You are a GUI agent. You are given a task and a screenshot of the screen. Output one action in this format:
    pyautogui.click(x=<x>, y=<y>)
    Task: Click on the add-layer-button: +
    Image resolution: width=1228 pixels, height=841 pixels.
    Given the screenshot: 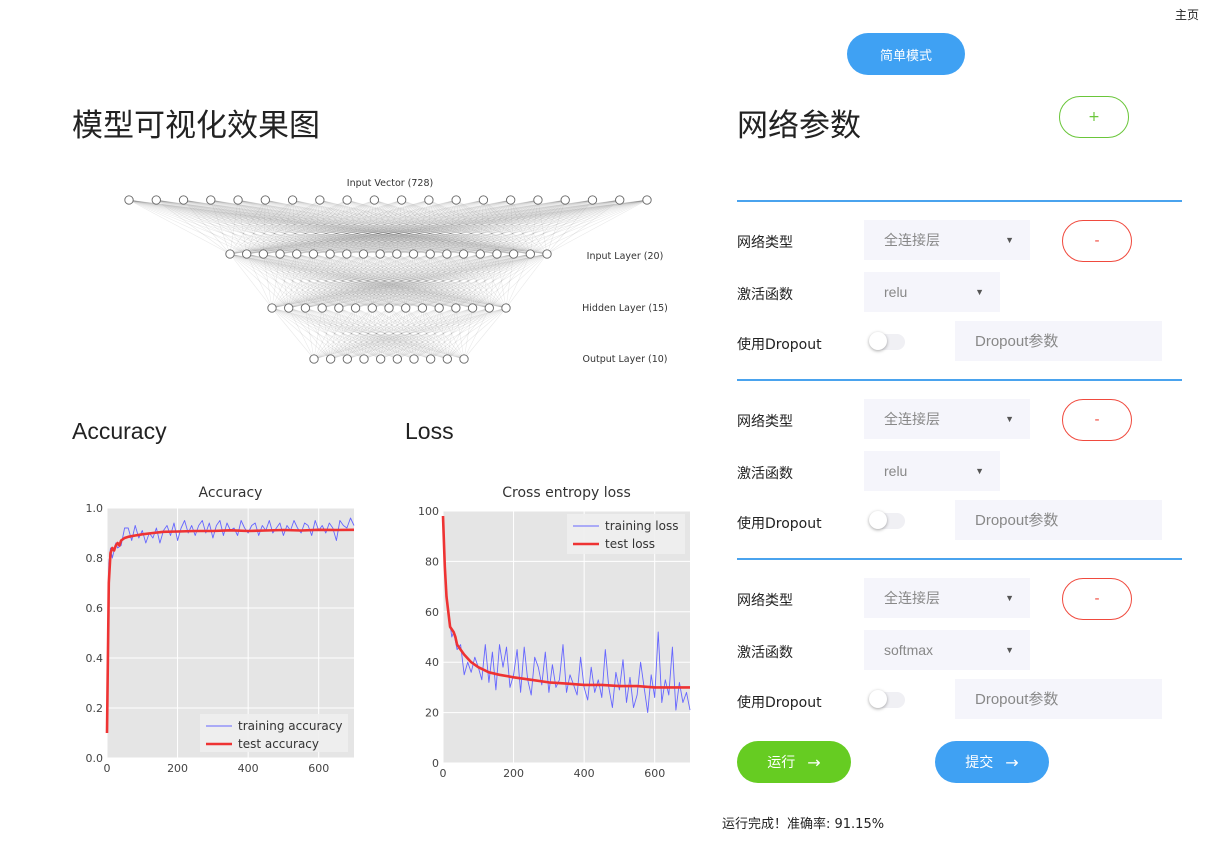 What is the action you would take?
    pyautogui.click(x=1094, y=117)
    